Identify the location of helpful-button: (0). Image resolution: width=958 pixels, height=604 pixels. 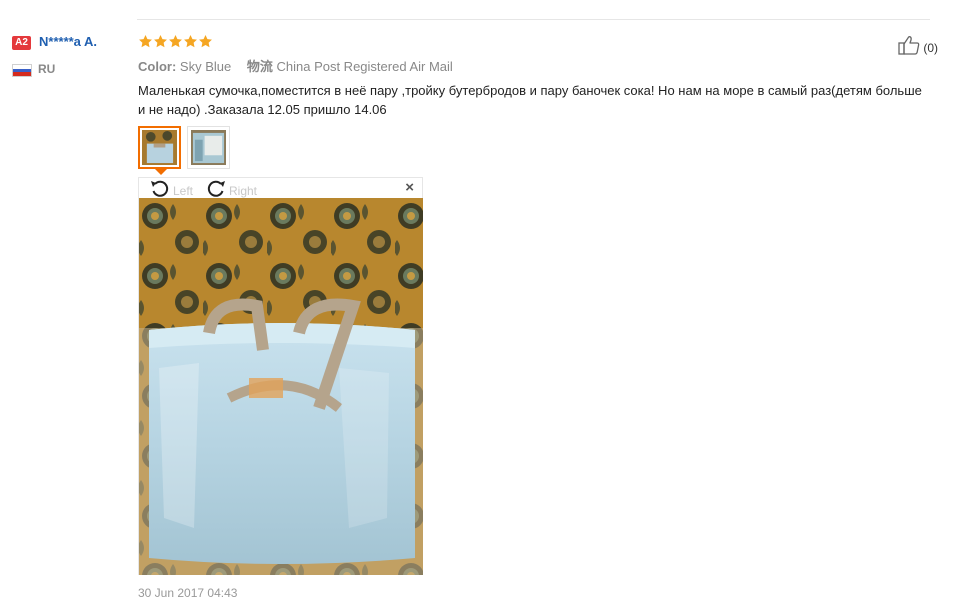
(918, 47).